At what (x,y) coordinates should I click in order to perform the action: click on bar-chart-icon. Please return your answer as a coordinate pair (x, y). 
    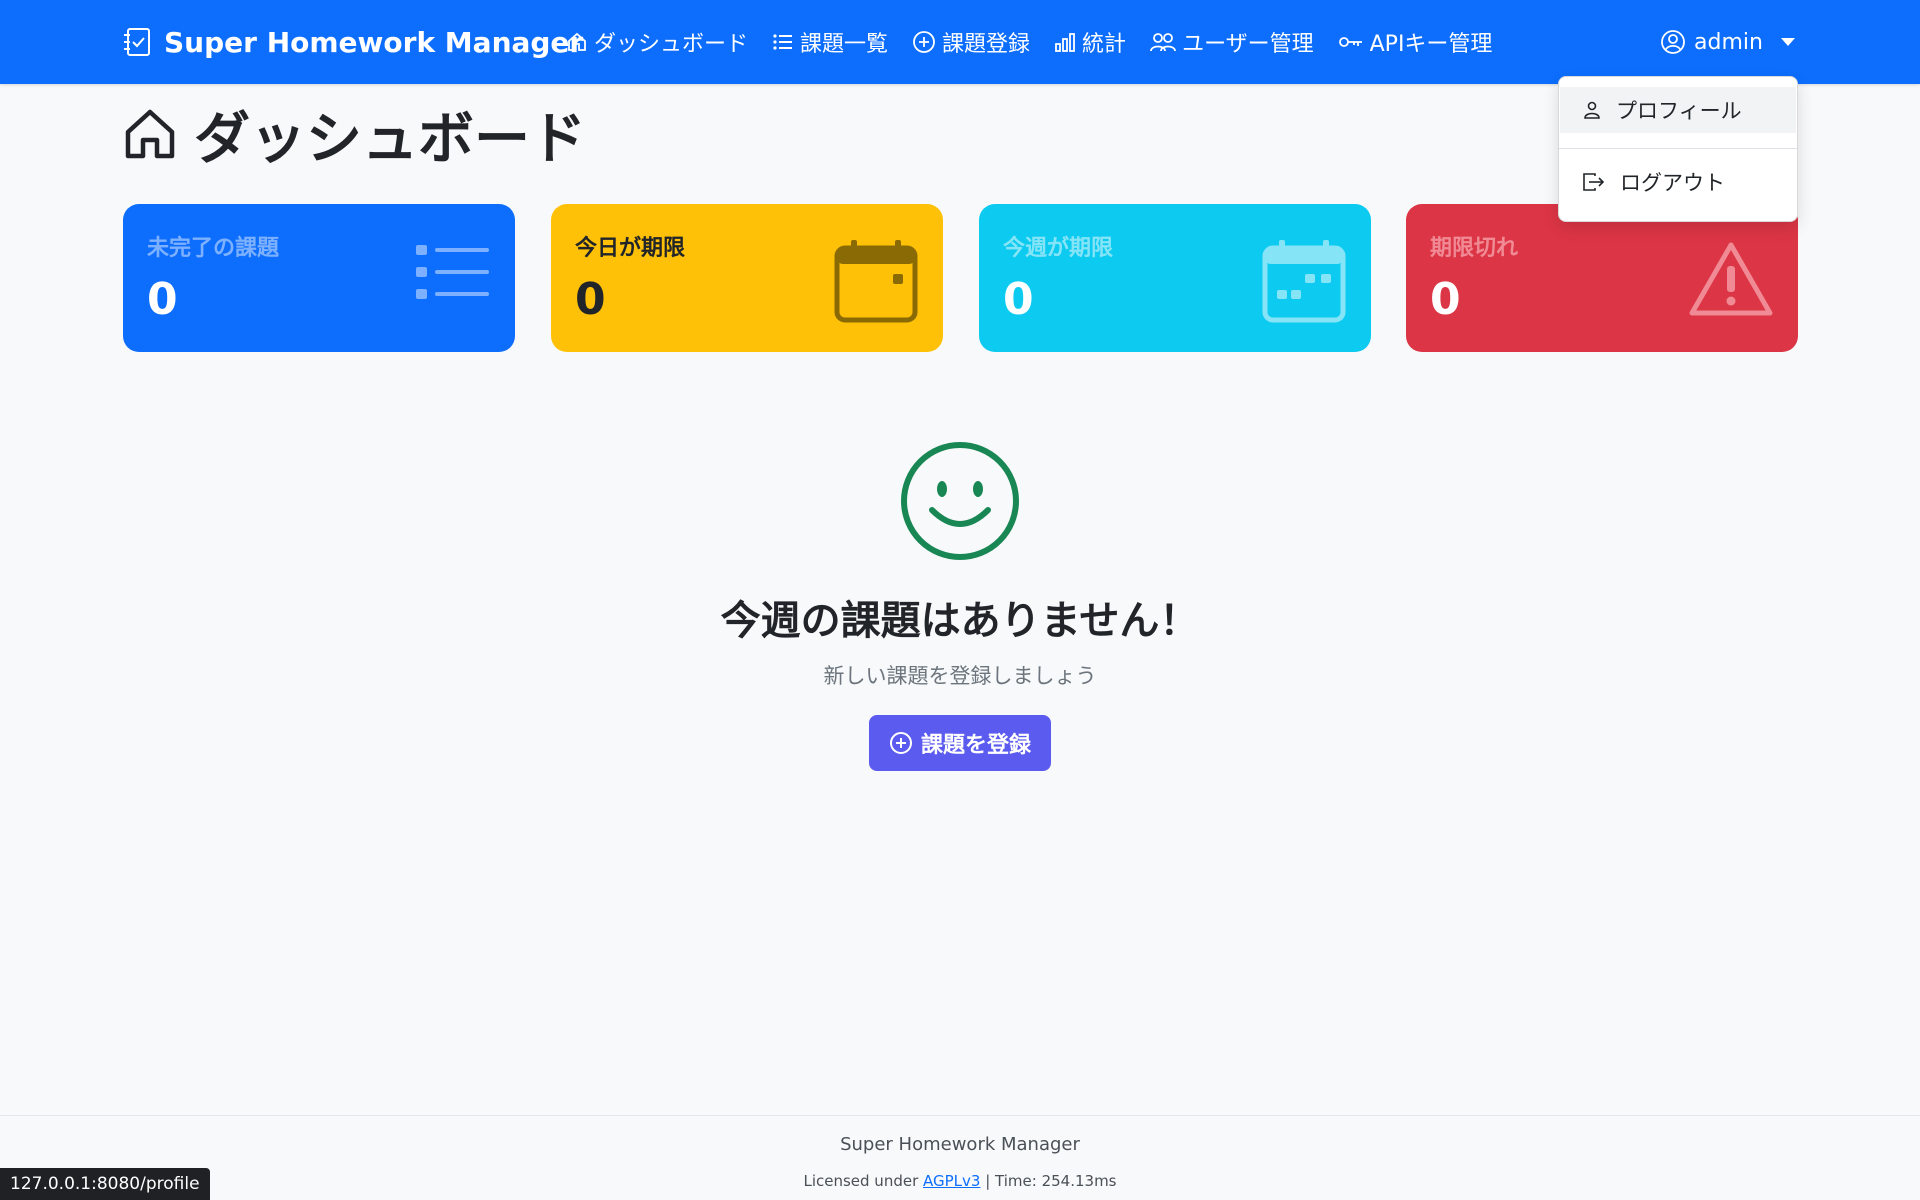
    Looking at the image, I should click on (1065, 42).